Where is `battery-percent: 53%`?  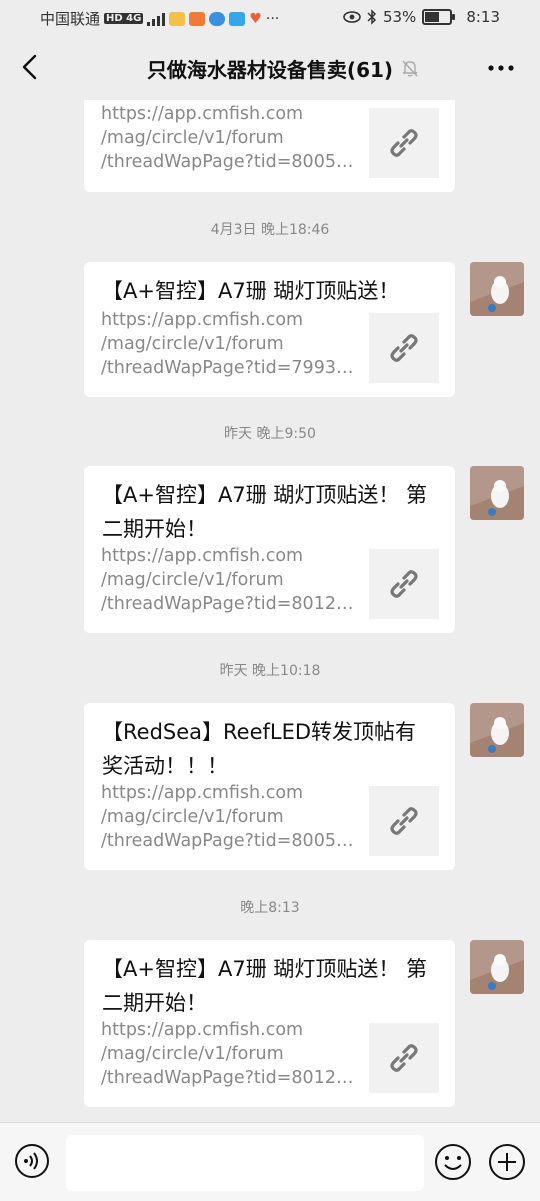 battery-percent: 53% is located at coordinates (399, 17).